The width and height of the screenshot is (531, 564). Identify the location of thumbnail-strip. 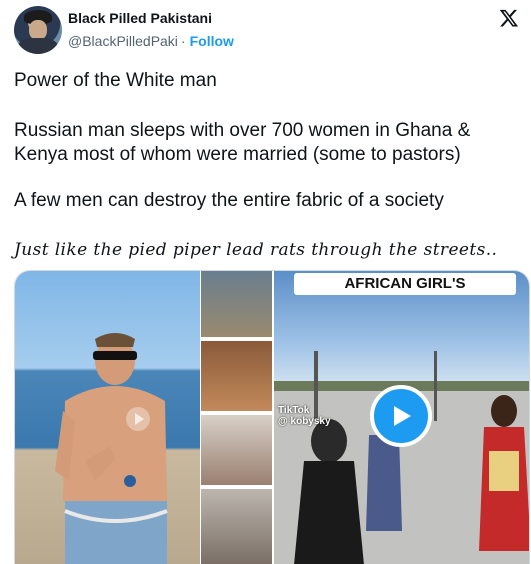
(236, 417).